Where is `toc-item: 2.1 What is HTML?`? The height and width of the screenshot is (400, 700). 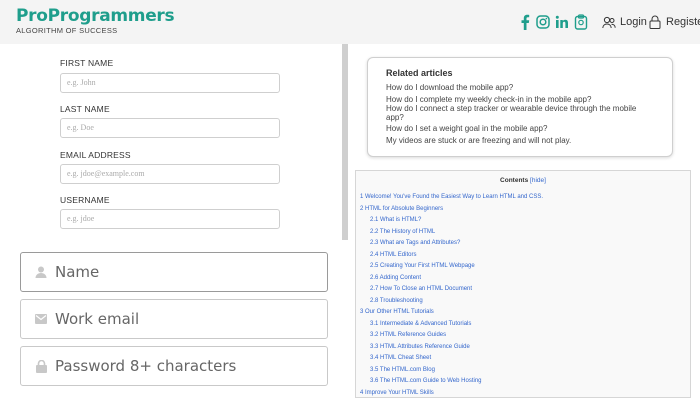
toc-item: 2.1 What is HTML? is located at coordinates (523, 221).